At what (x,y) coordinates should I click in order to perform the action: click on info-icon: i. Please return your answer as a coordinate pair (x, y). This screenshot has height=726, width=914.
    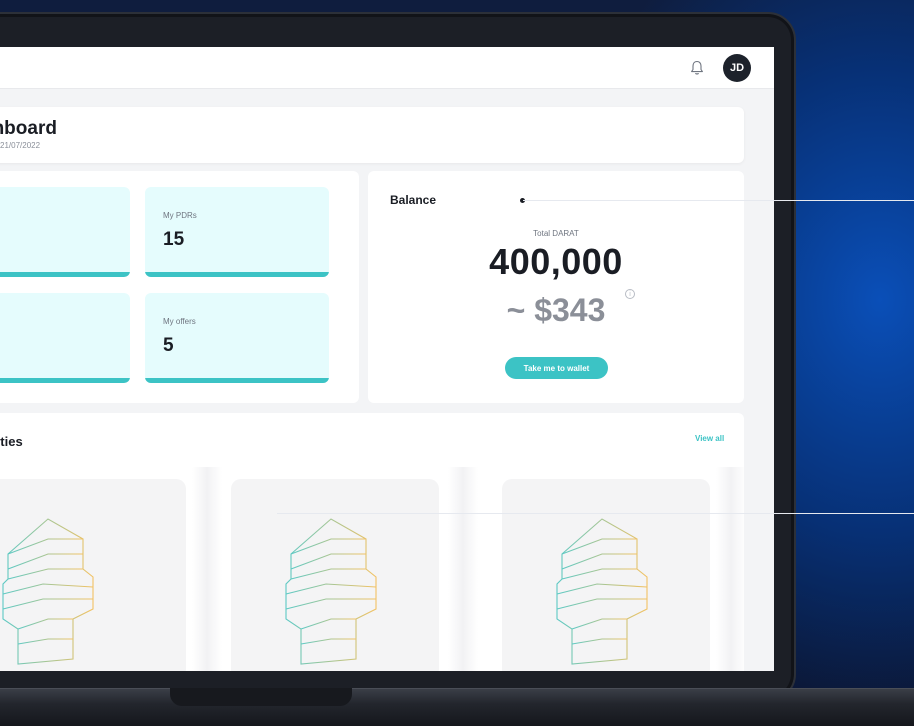
    Looking at the image, I should click on (630, 294).